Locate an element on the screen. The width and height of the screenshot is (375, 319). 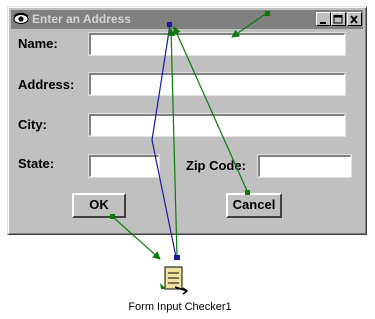
form-checker-icon is located at coordinates (174, 280).